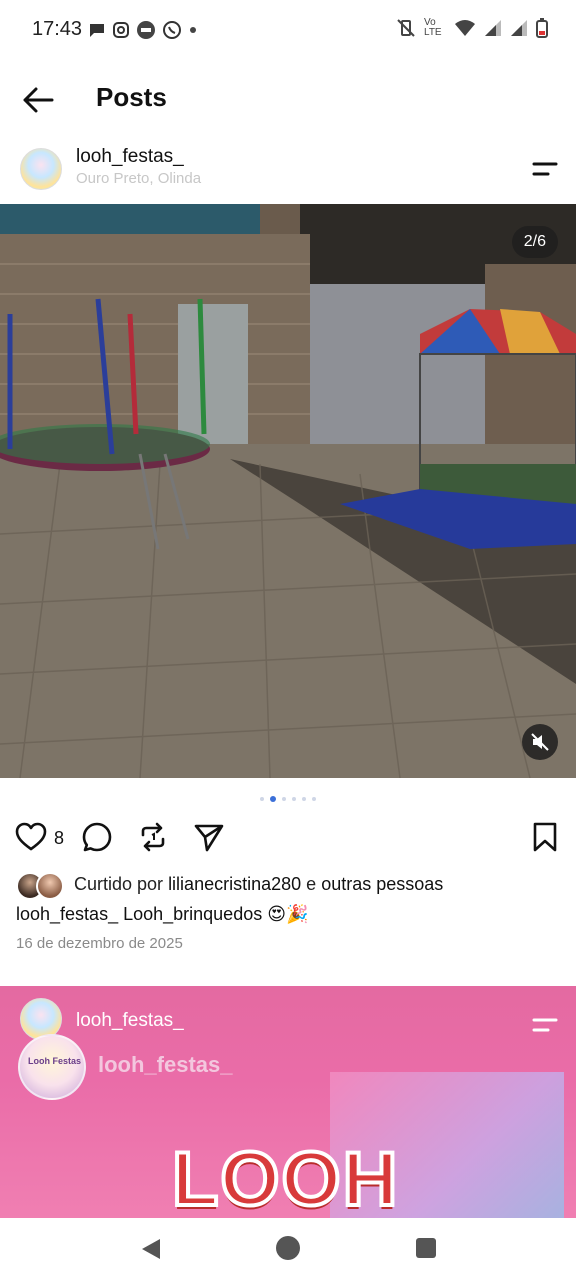 The height and width of the screenshot is (1280, 576). What do you see at coordinates (288, 98) in the screenshot?
I see `top-bar: Posts` at bounding box center [288, 98].